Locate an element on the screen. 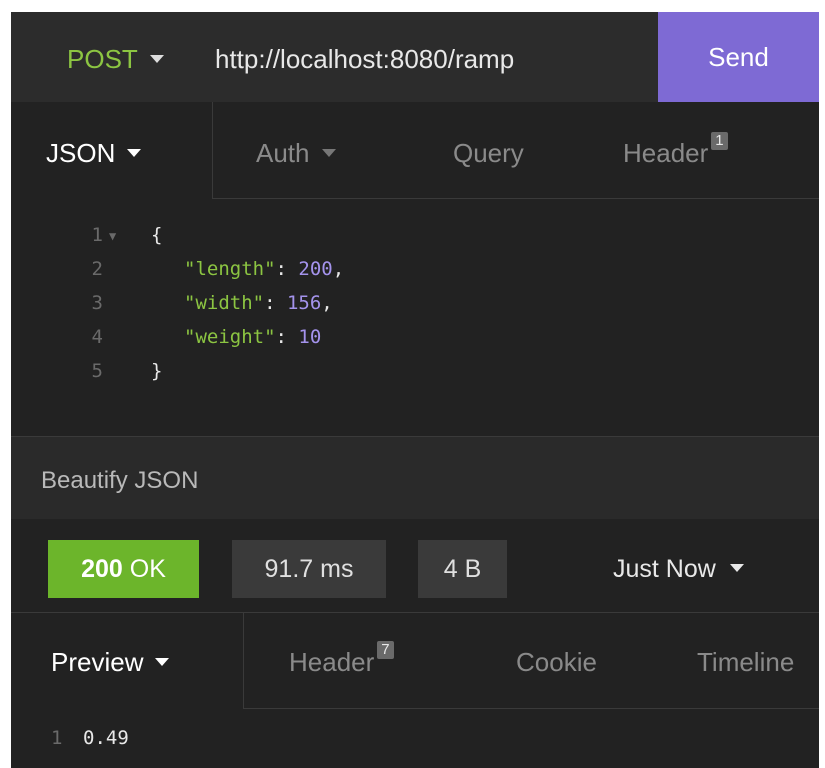 This screenshot has width=825, height=768. method-label: POST is located at coordinates (102, 59).